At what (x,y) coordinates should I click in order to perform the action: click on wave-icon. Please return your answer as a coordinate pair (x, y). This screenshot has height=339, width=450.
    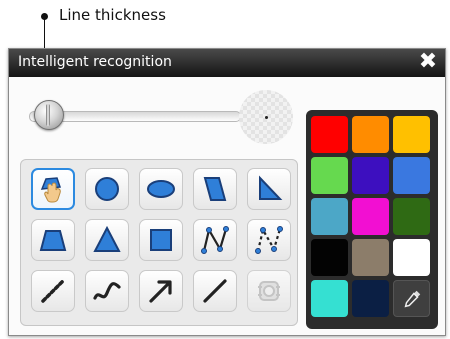
    Looking at the image, I should click on (107, 291).